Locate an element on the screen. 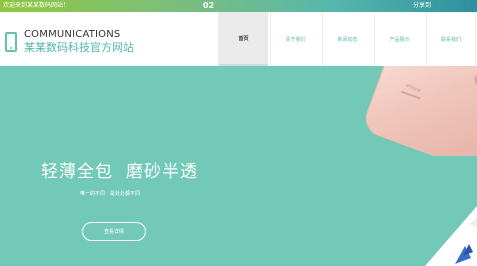  brand-name-cn: 某某数码科技官方网站 is located at coordinates (79, 48).